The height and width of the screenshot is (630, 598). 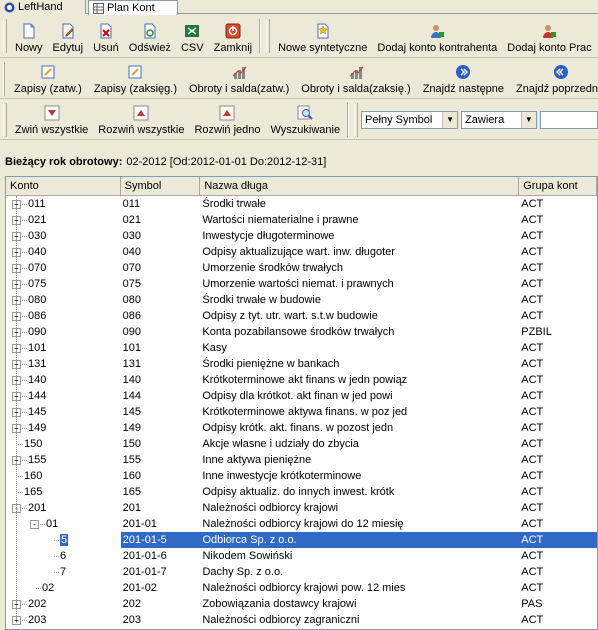 I want to click on cell-nazwa: Wartości niematerialne i prawne, so click(x=280, y=220).